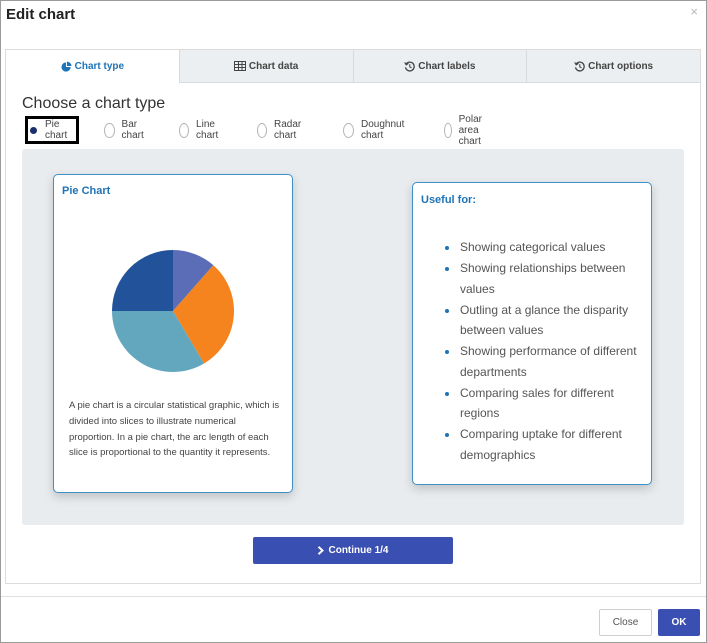  I want to click on tab-label: Chart options, so click(621, 66).